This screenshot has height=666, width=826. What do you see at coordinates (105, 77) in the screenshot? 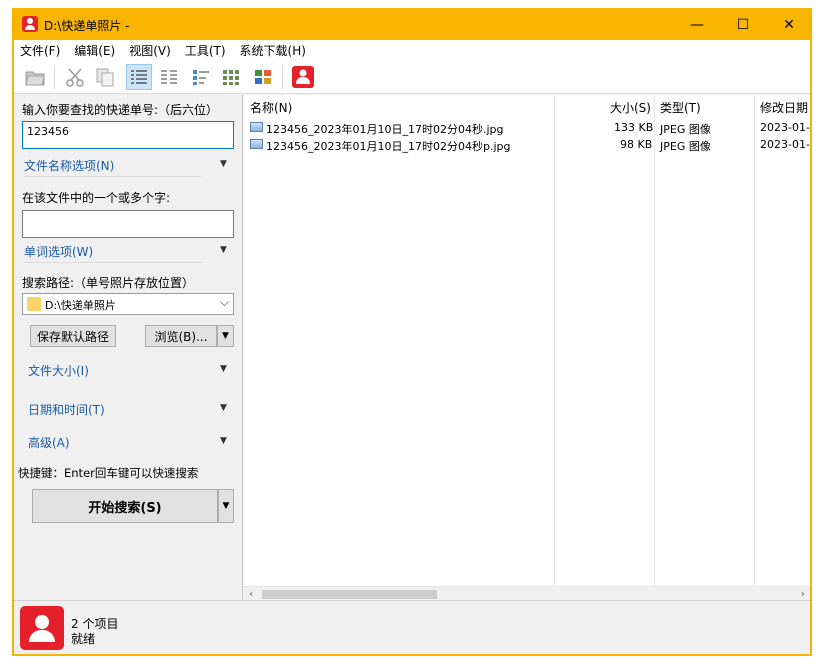
I see `copy-icon` at bounding box center [105, 77].